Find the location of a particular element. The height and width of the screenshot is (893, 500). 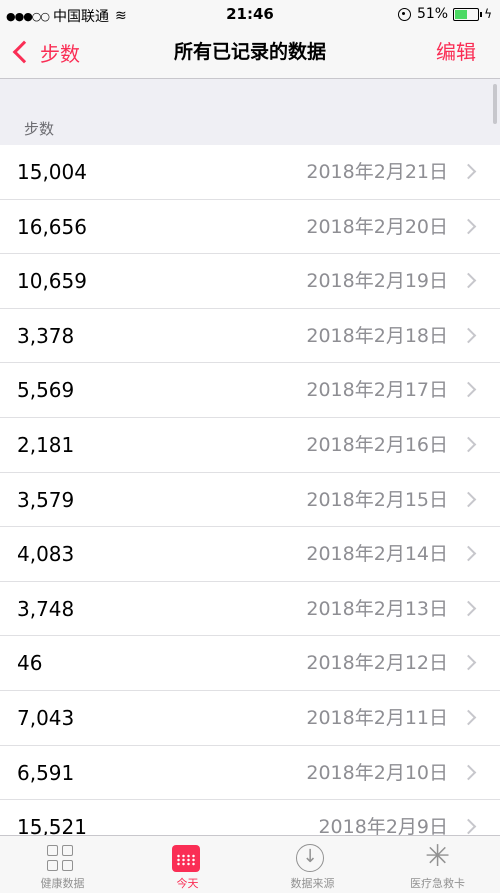

step-count: 7,043 is located at coordinates (46, 717).